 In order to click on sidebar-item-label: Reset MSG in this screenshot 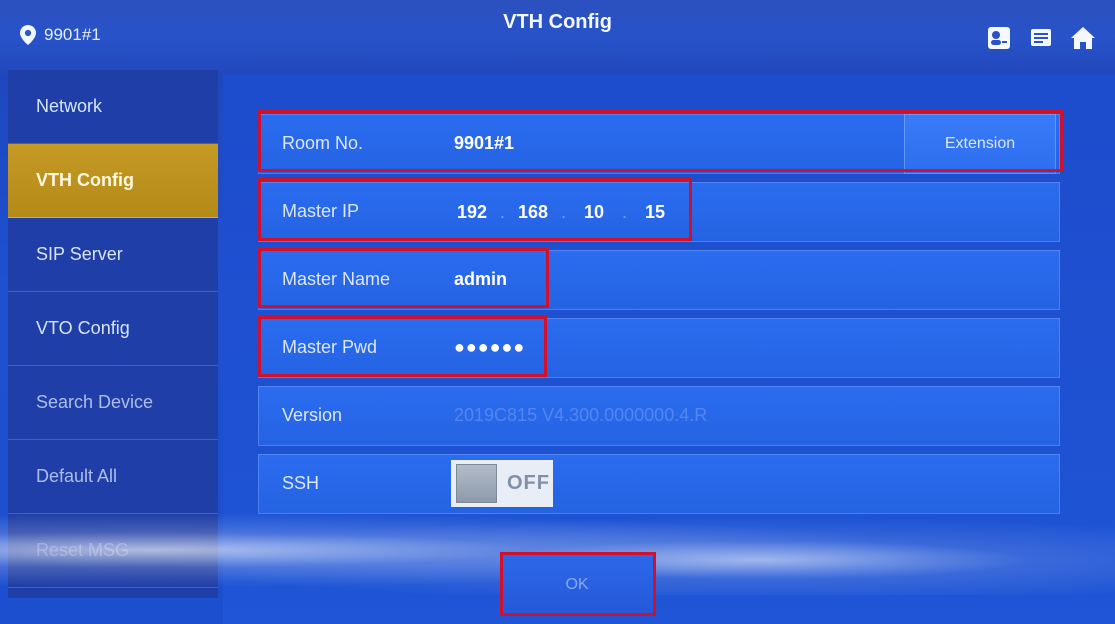, I will do `click(83, 550)`.